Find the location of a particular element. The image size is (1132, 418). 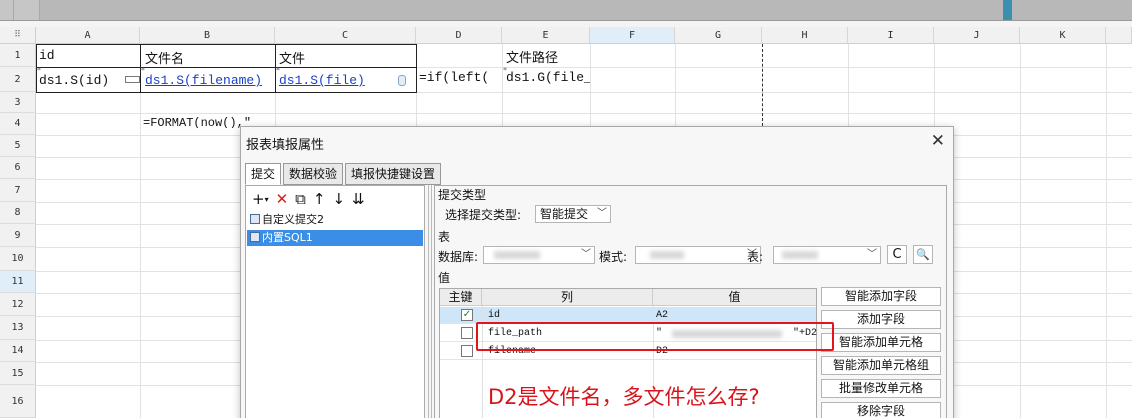

row-header-12: 12 is located at coordinates (18, 304).